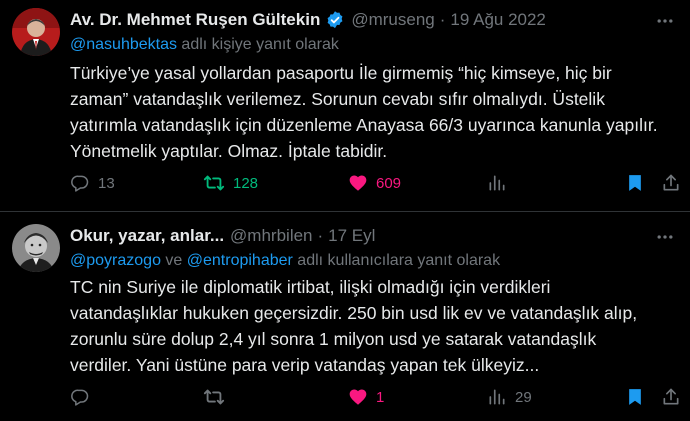 This screenshot has width=690, height=421. I want to click on action-bar: 1 29, so click(375, 397).